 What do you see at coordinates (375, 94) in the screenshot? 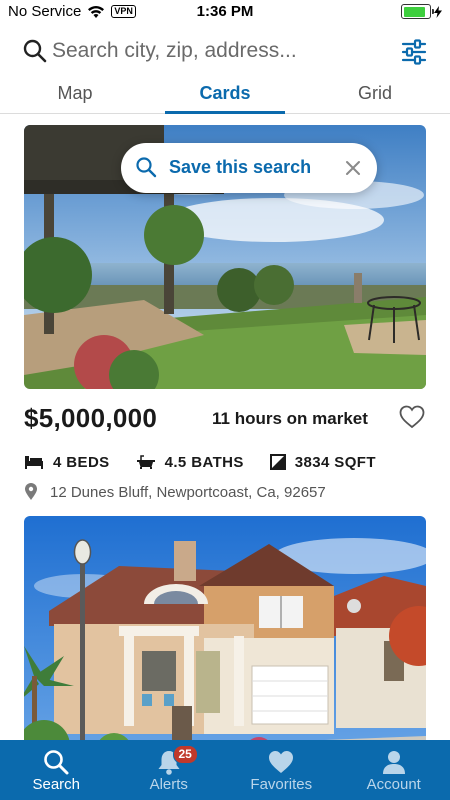
I see `tab-grid: Grid` at bounding box center [375, 94].